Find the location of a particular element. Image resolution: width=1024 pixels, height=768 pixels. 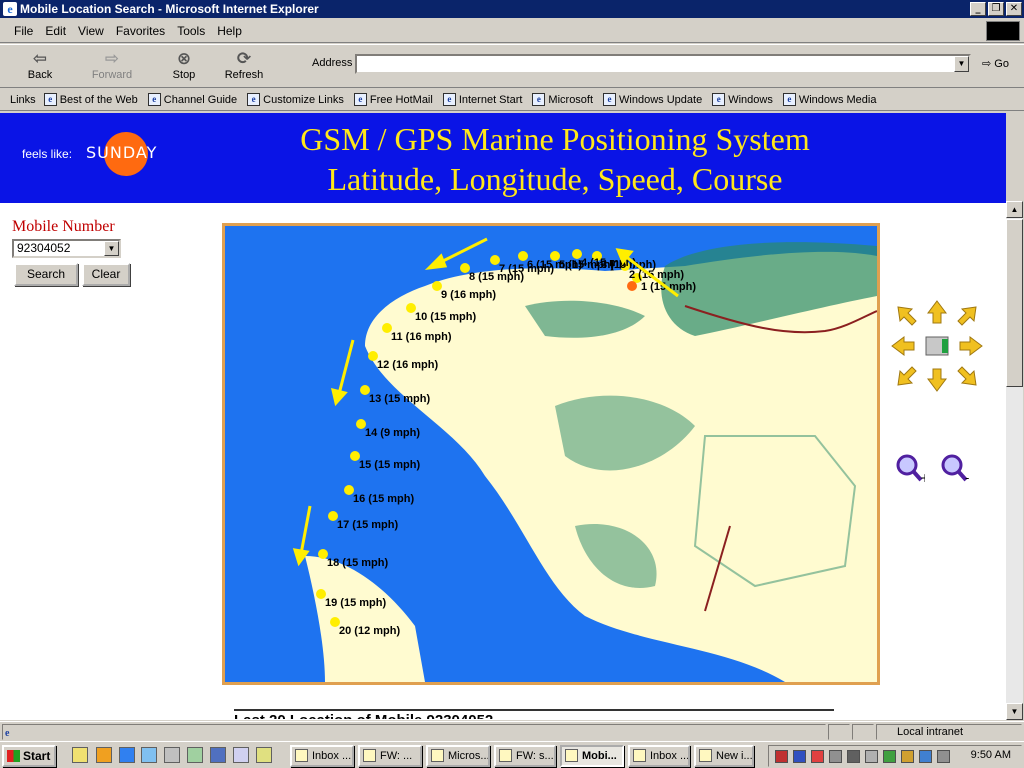

mobile-number-select: 92304052 ▼ is located at coordinates (66, 248).